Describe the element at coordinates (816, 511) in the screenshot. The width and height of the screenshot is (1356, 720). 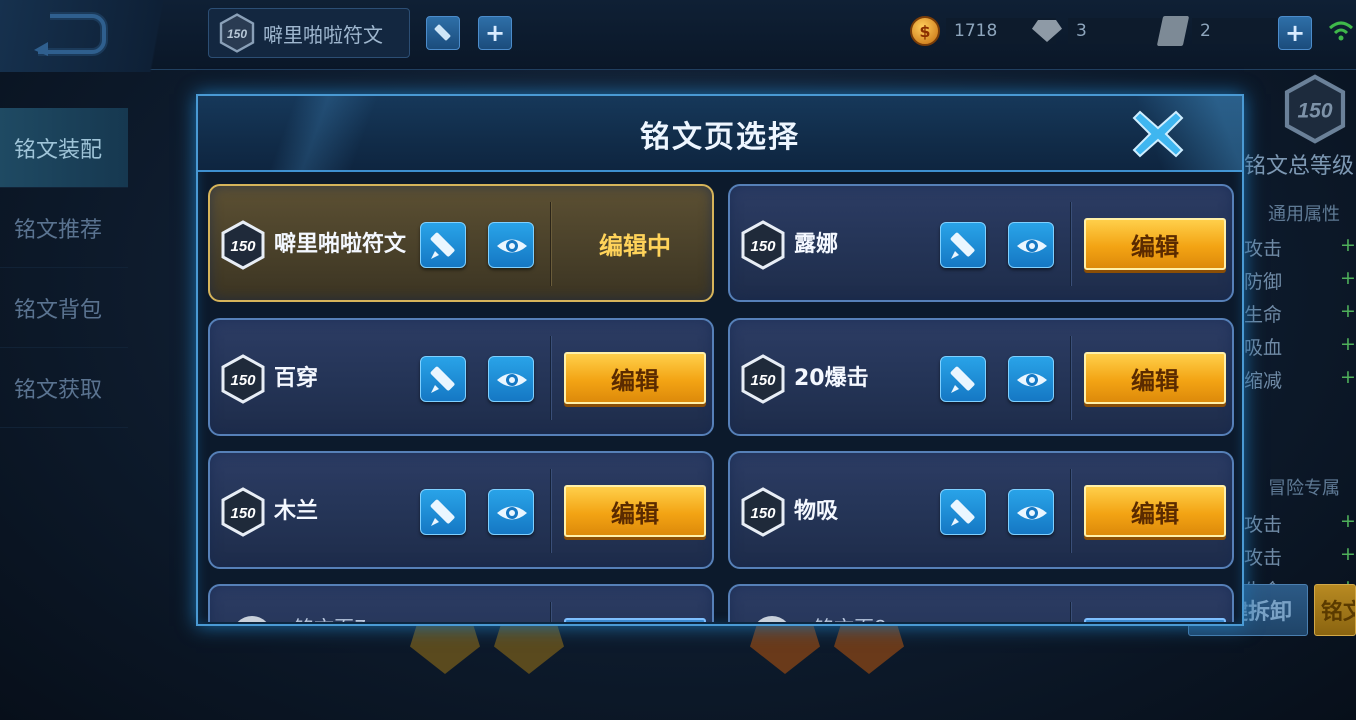
I see `rune-page-name: 物吸` at that location.